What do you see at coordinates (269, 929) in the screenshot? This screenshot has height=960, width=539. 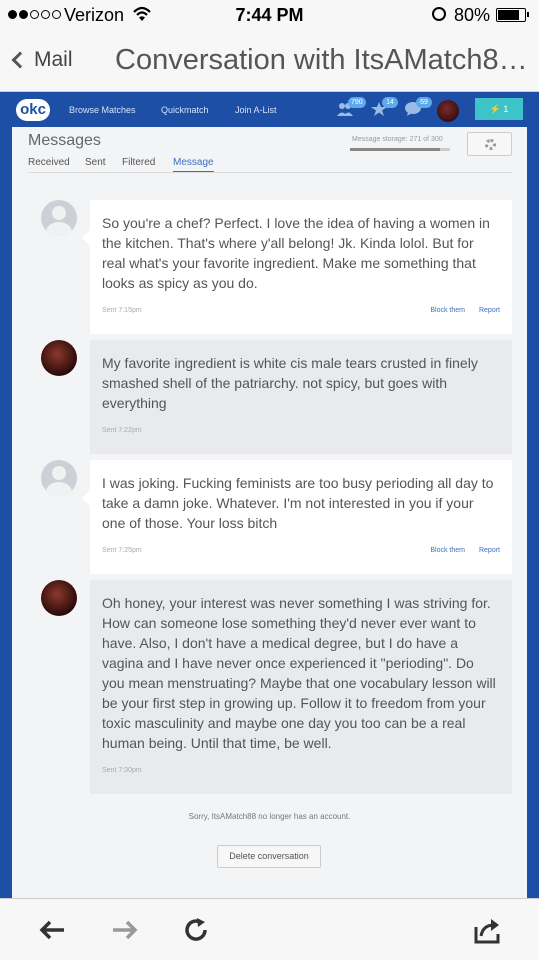 I see `browser-toolbar` at bounding box center [269, 929].